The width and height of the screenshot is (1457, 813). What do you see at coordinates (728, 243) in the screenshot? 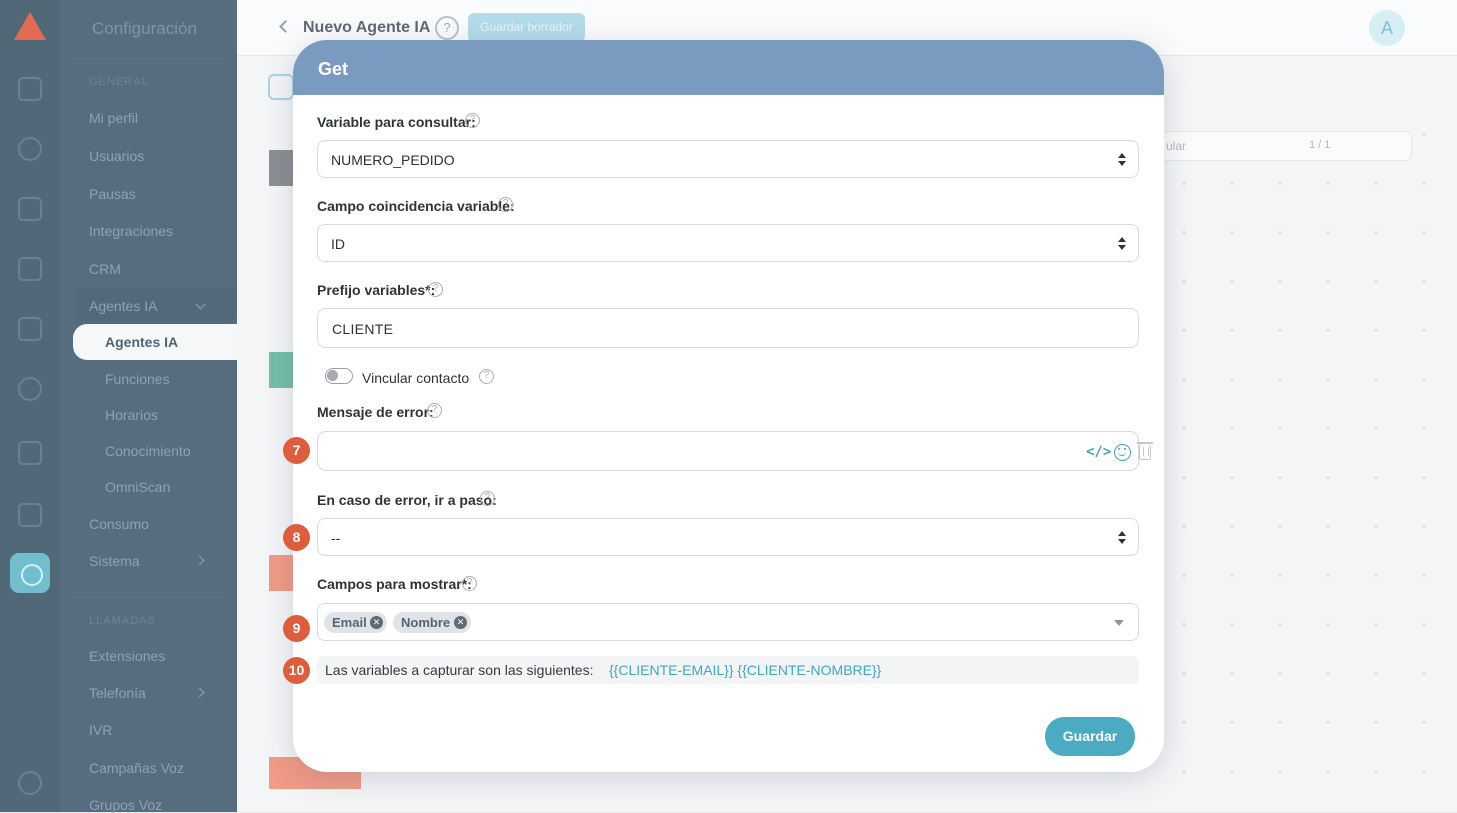
I see `match-field-select: ID` at bounding box center [728, 243].